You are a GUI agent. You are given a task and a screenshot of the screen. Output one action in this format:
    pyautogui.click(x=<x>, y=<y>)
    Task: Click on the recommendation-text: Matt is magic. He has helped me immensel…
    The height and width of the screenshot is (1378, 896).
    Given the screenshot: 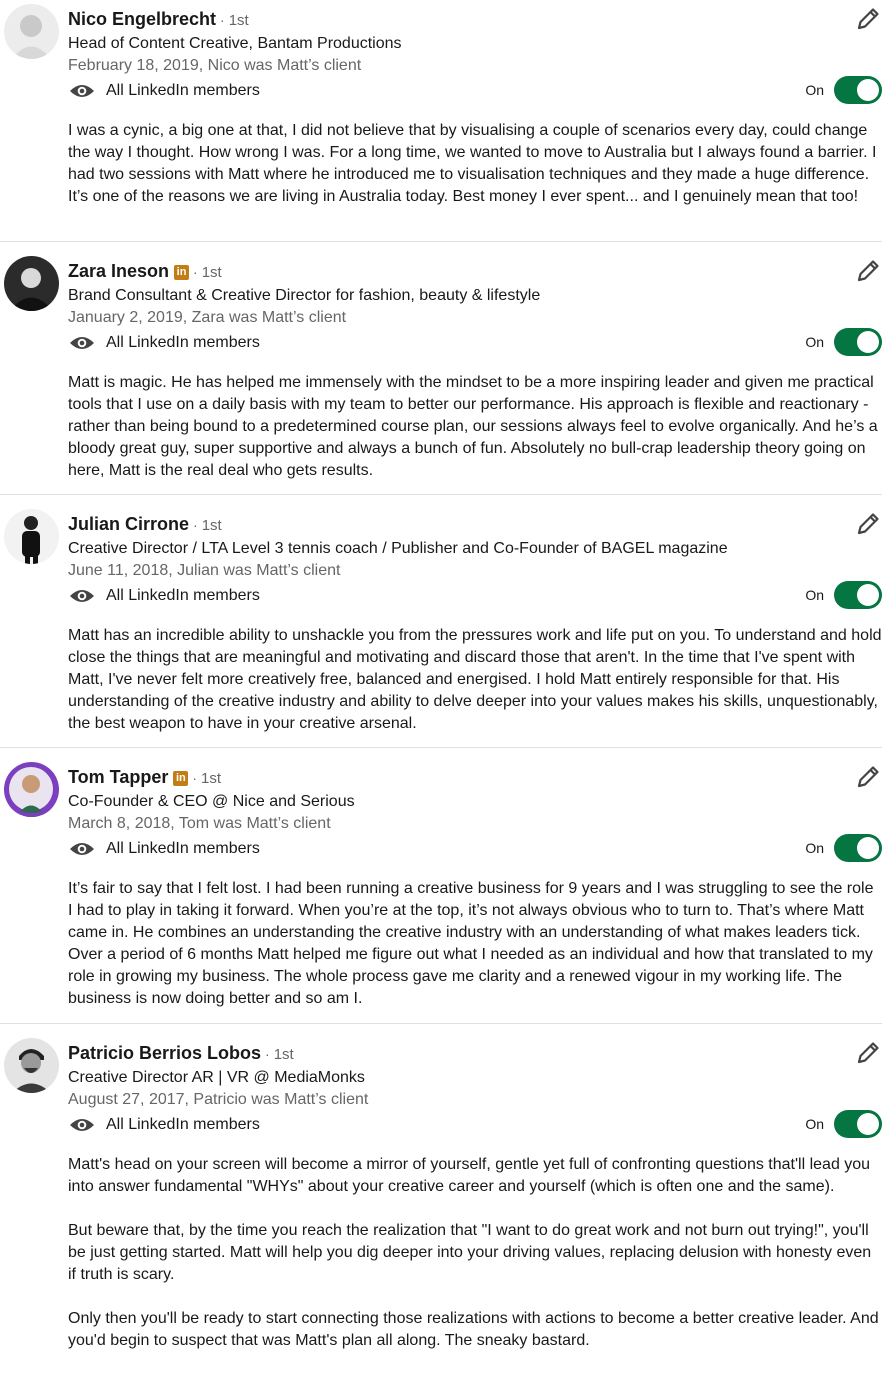 What is the action you would take?
    pyautogui.click(x=475, y=427)
    